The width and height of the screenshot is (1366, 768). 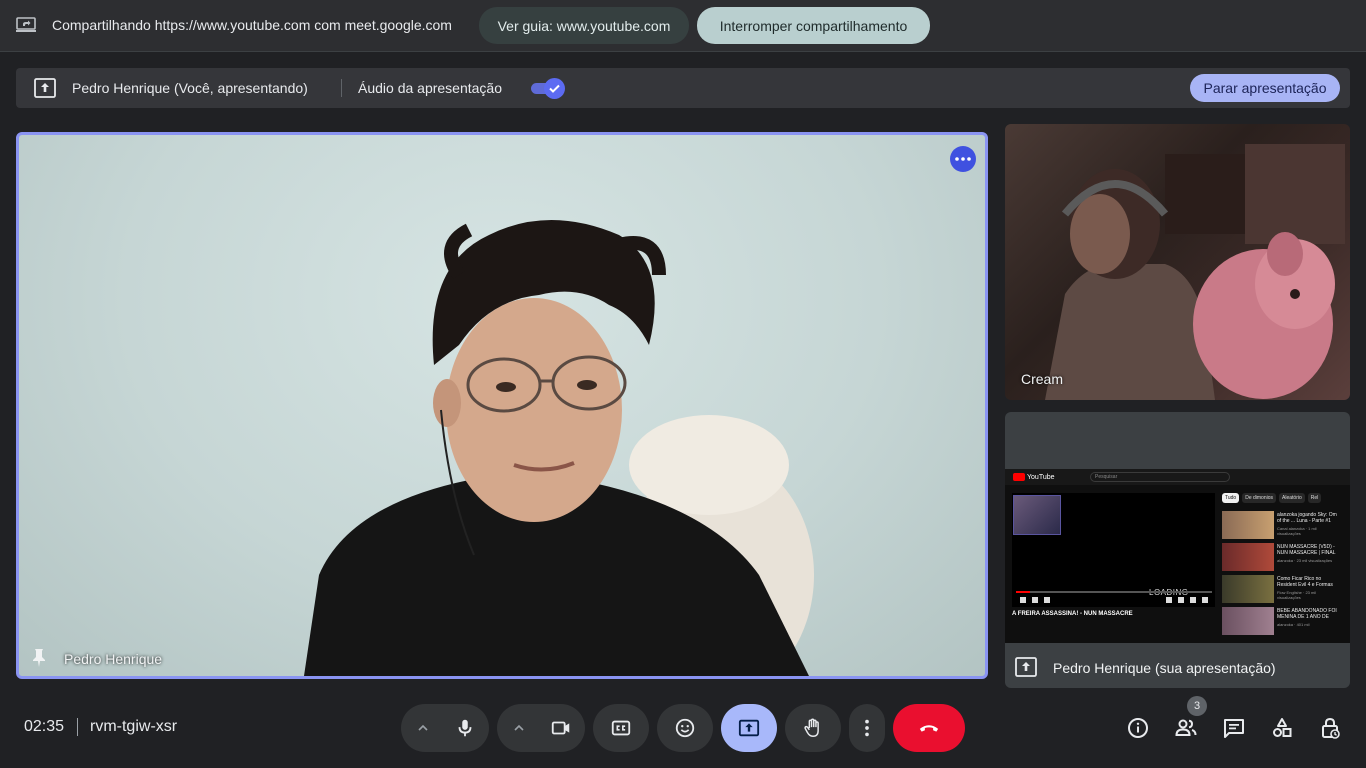 What do you see at coordinates (1197, 706) in the screenshot?
I see `participant-count-badge: 3` at bounding box center [1197, 706].